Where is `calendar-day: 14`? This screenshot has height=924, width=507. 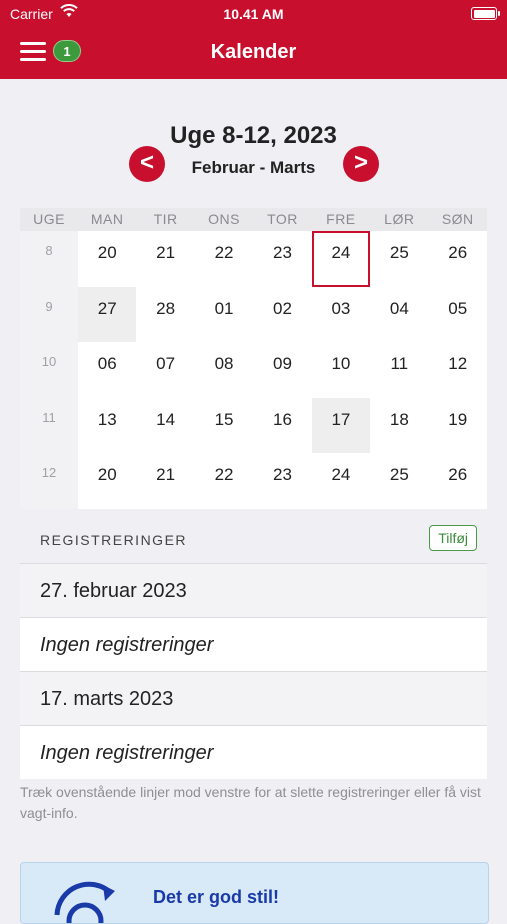 calendar-day: 14 is located at coordinates (165, 426).